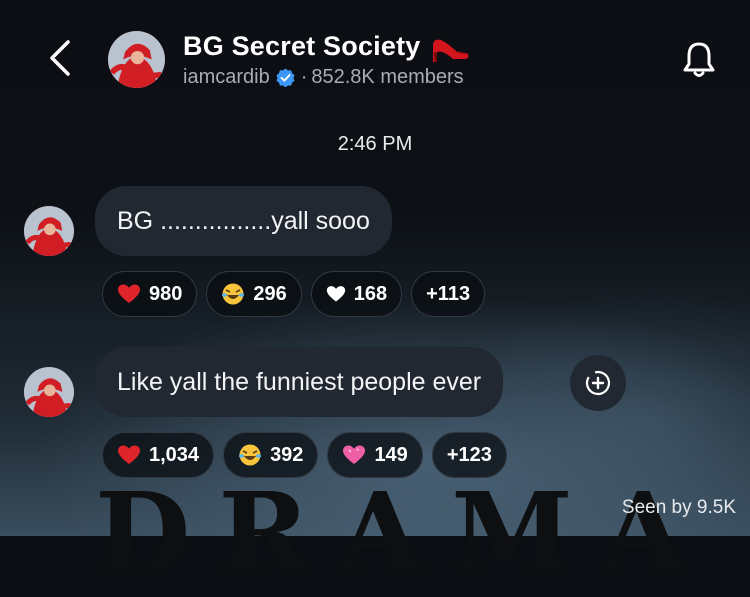 The width and height of the screenshot is (750, 597). What do you see at coordinates (226, 77) in the screenshot?
I see `owner-name: iamcardib` at bounding box center [226, 77].